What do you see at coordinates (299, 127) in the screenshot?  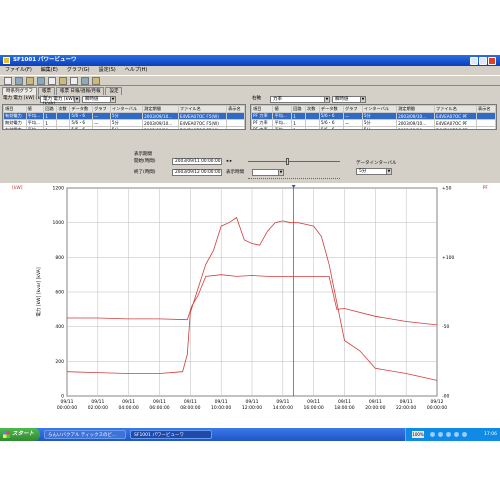 I see `right-table-cell: 1` at bounding box center [299, 127].